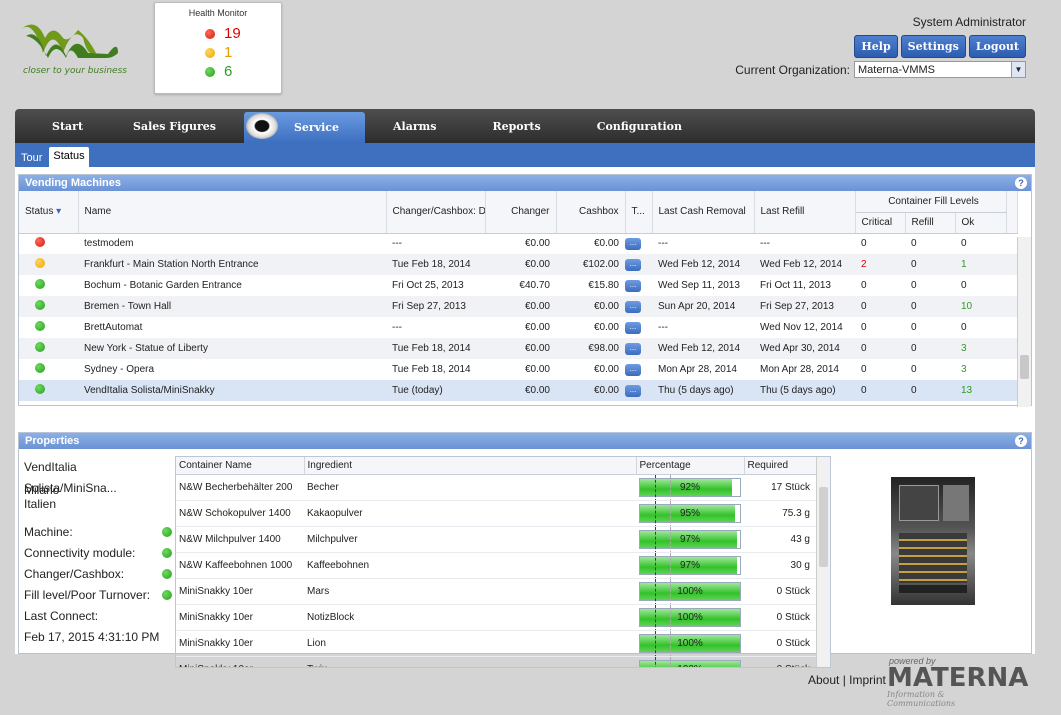 This screenshot has height=715, width=1061. Describe the element at coordinates (690, 538) in the screenshot. I see `fill-percentage-bar: 97%` at that location.